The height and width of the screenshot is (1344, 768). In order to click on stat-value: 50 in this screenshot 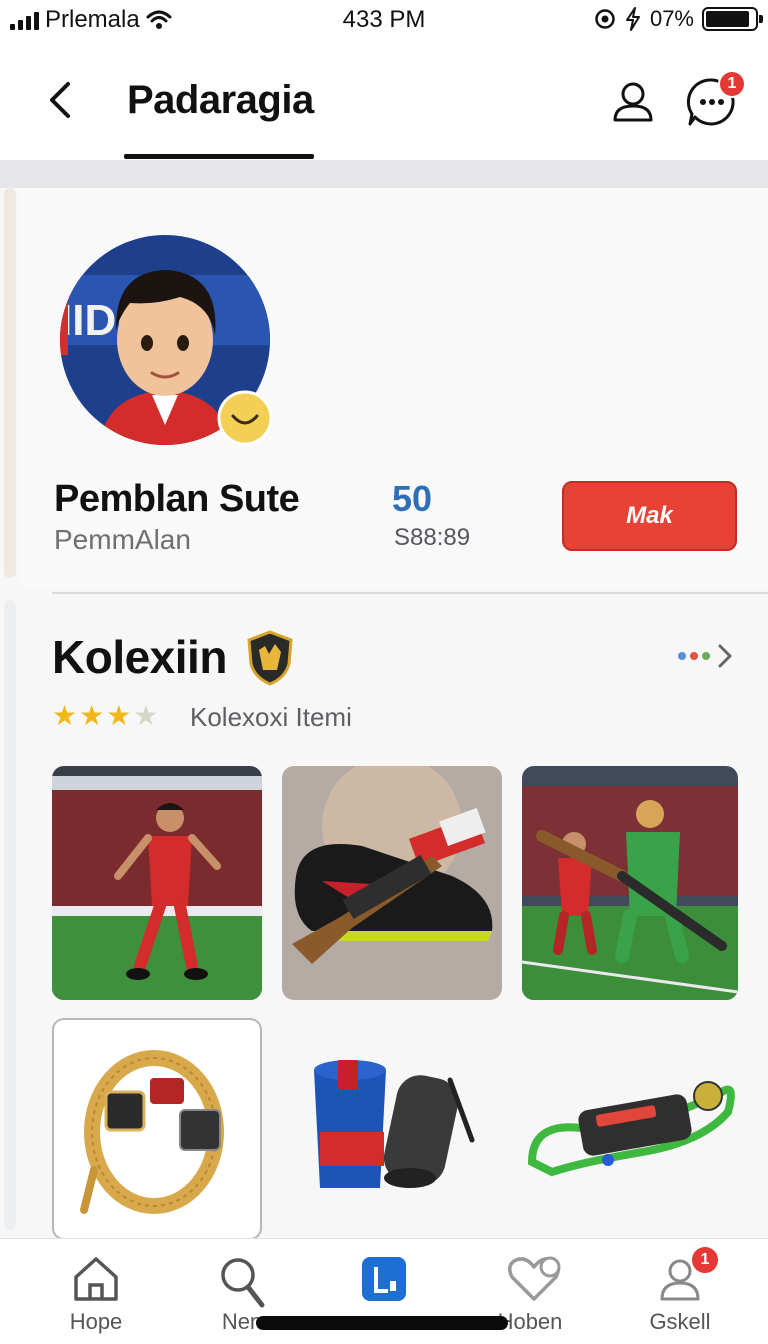, I will do `click(412, 498)`.